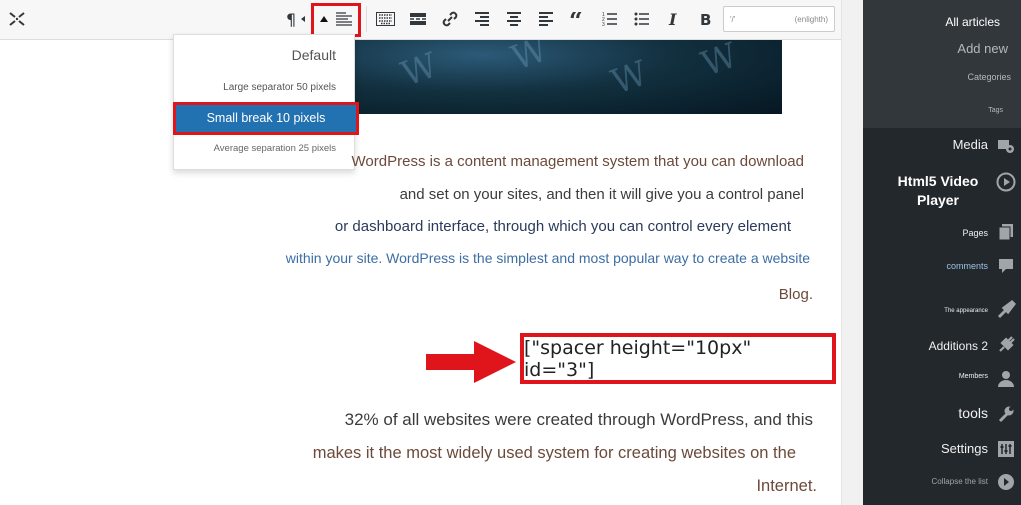 The width and height of the screenshot is (1021, 505). What do you see at coordinates (1006, 182) in the screenshot?
I see `play-icon` at bounding box center [1006, 182].